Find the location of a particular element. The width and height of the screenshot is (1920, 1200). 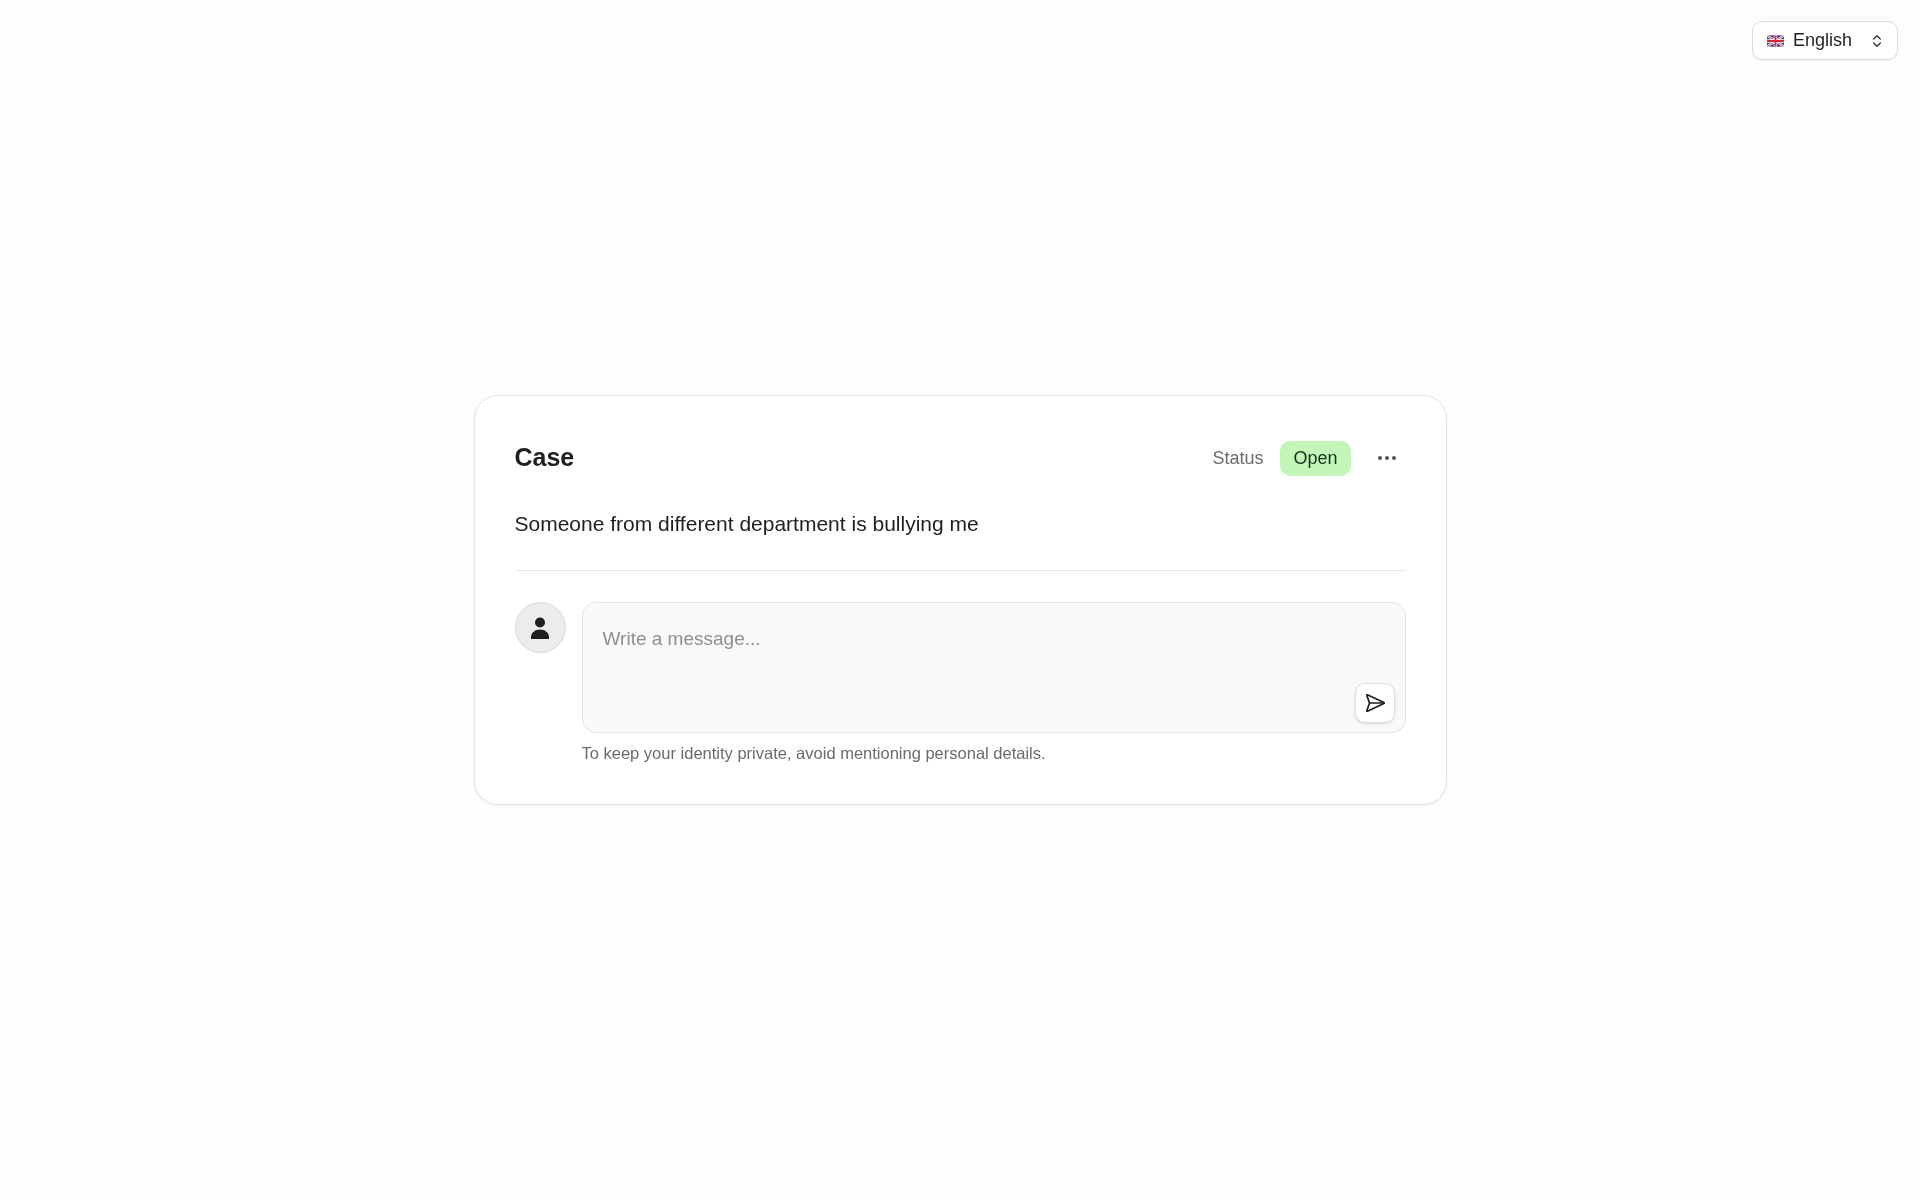

status-label: Status is located at coordinates (1238, 458).